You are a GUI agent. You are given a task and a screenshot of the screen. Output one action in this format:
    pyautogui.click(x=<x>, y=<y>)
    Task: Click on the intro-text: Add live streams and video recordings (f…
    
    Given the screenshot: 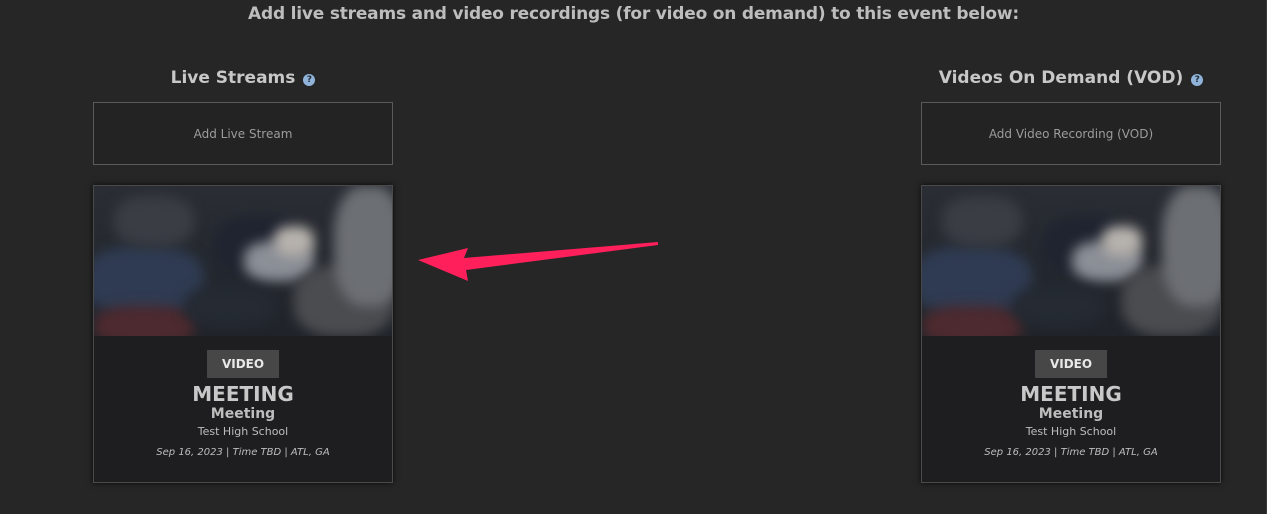 What is the action you would take?
    pyautogui.click(x=633, y=14)
    